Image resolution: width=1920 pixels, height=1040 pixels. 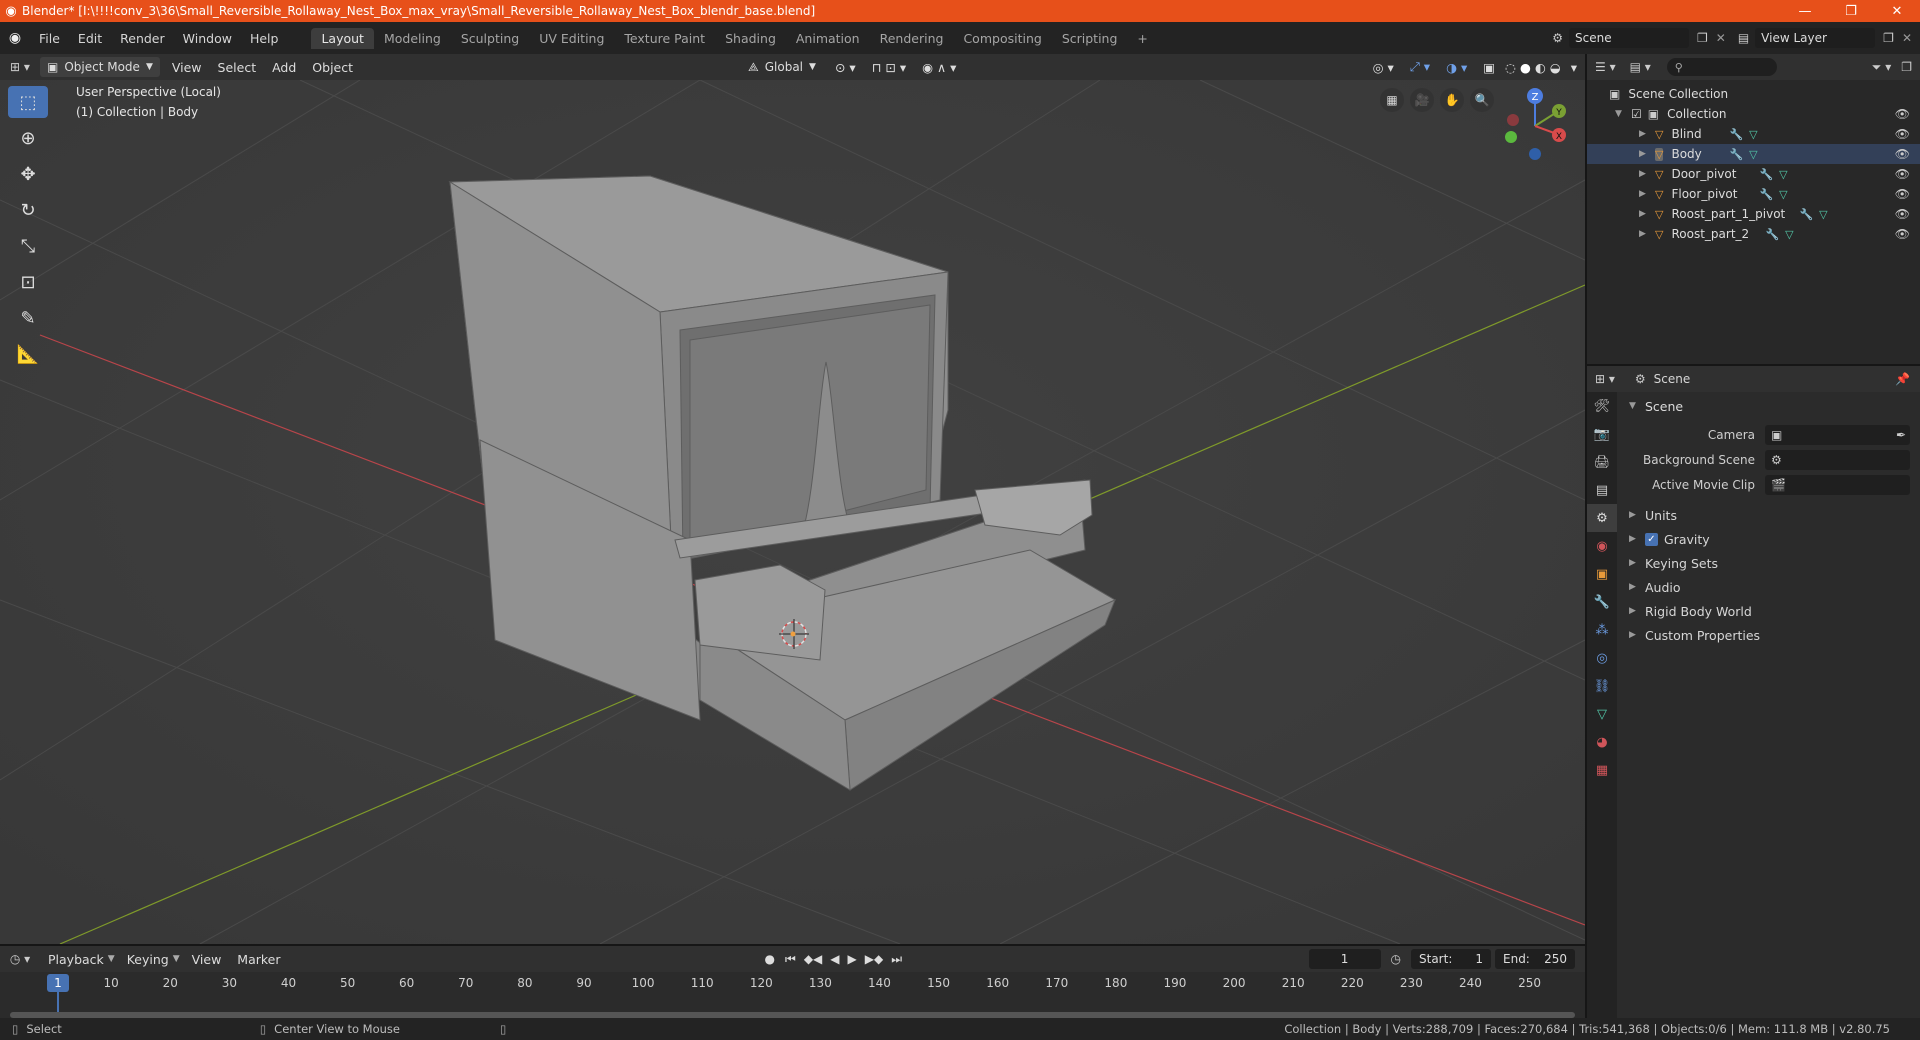 What do you see at coordinates (1535, 959) in the screenshot?
I see `end-frame-field: End: 250` at bounding box center [1535, 959].